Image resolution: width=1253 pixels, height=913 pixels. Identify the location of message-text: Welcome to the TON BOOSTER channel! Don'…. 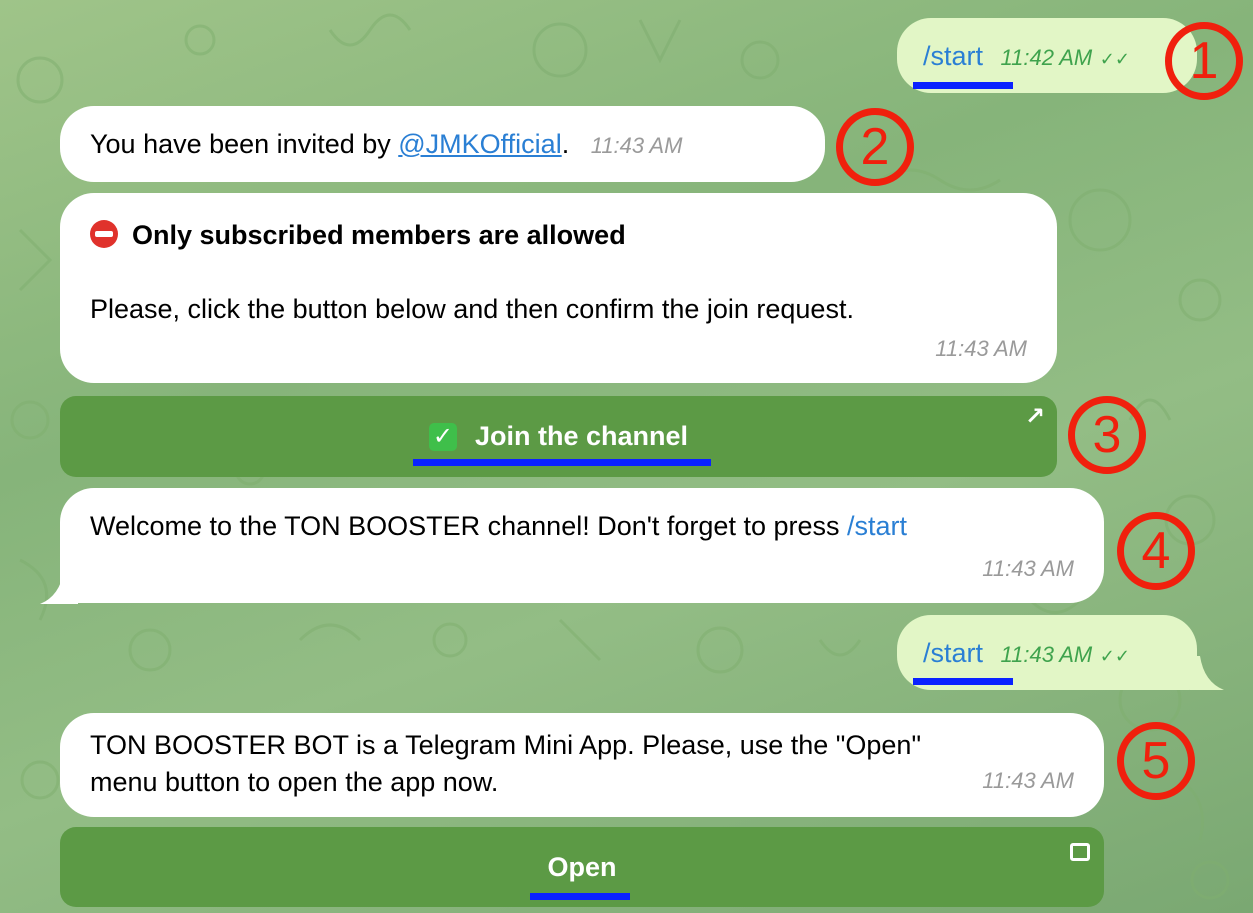
(468, 526).